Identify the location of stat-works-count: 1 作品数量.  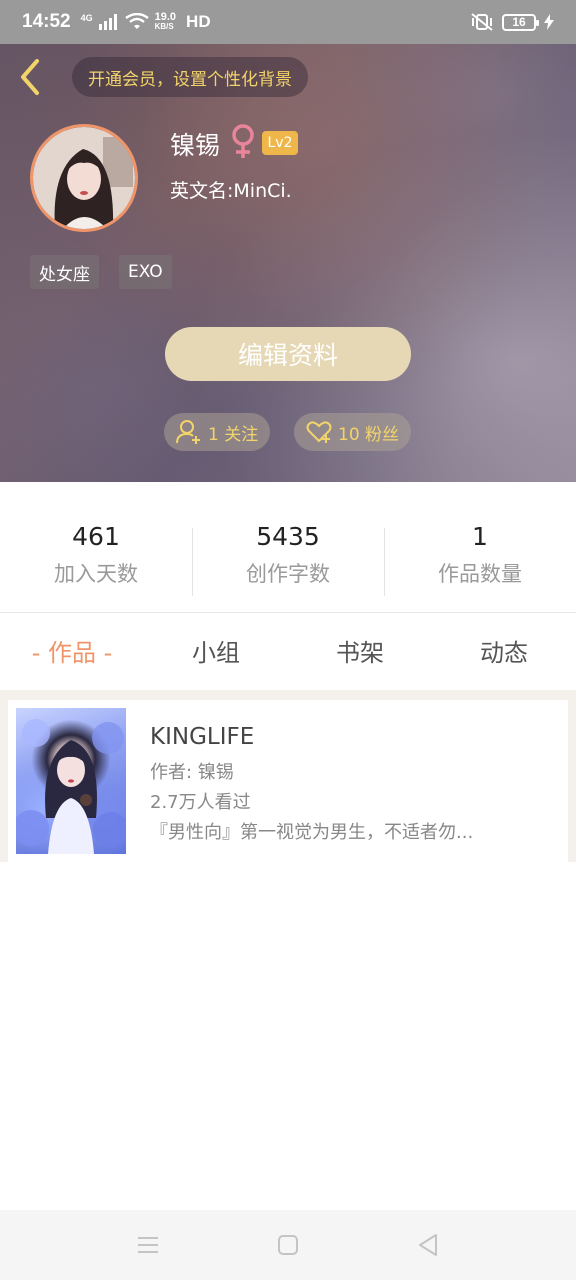
(480, 560).